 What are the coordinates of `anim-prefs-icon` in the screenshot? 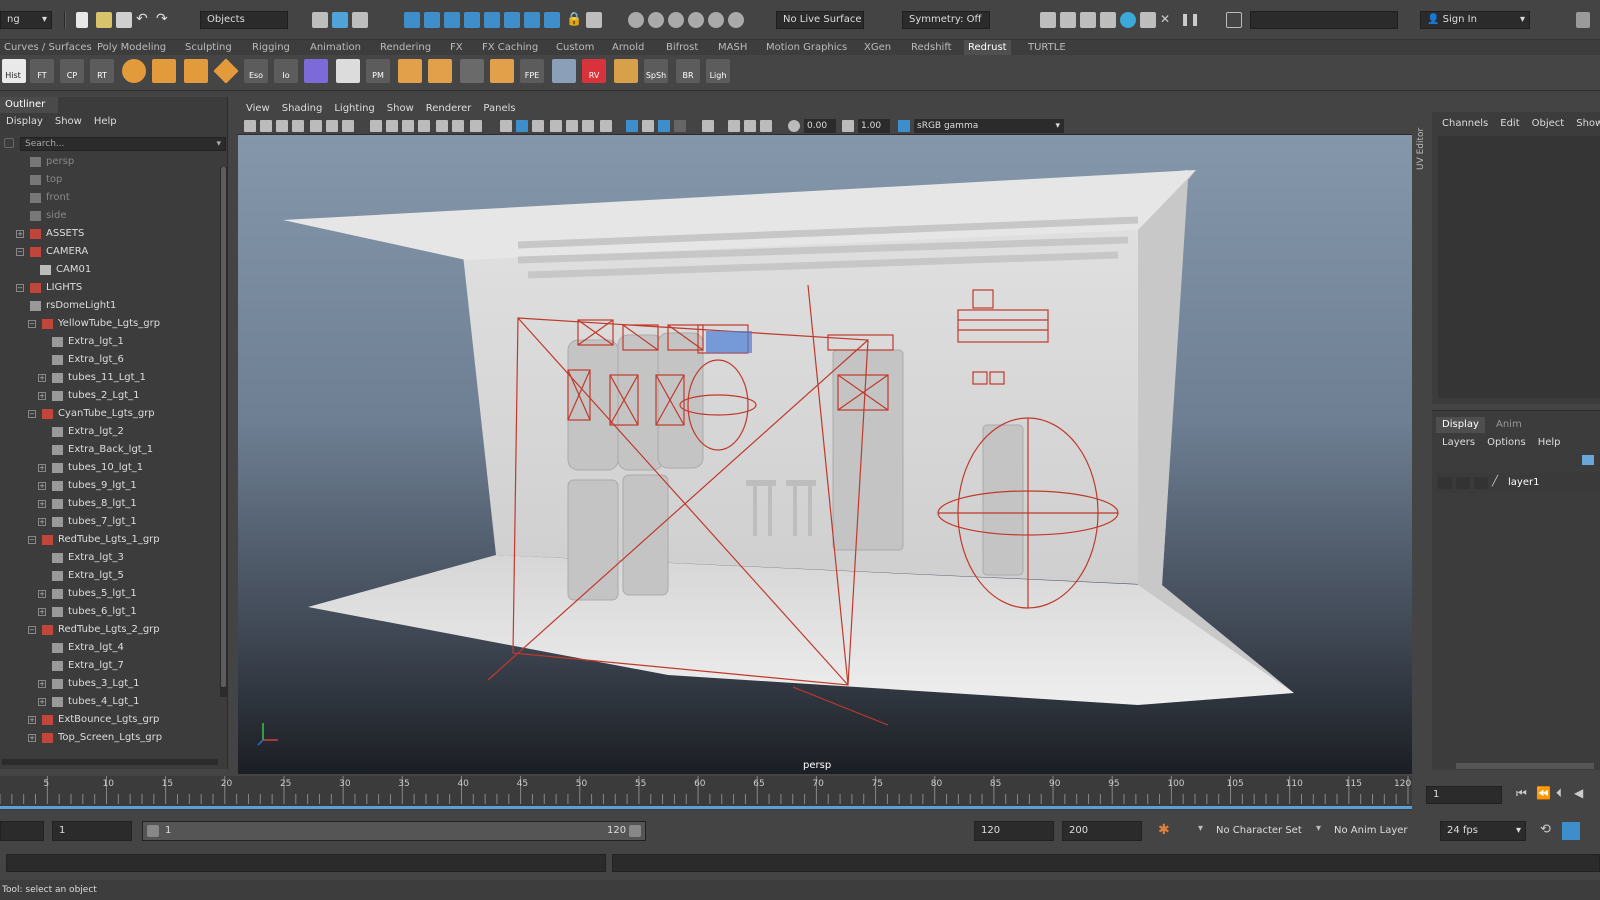 It's located at (1571, 831).